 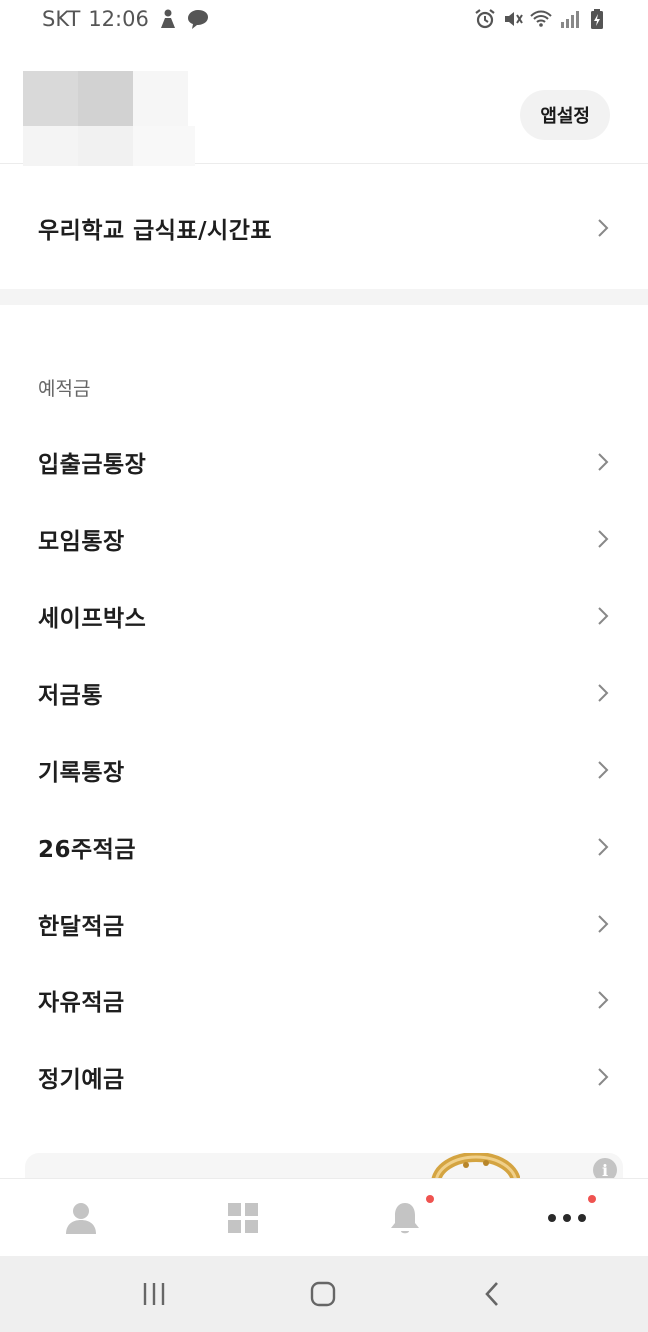 I want to click on back-button, so click(x=492, y=1294).